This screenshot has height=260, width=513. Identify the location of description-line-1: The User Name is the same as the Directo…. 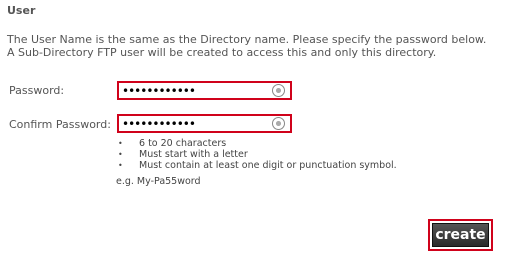
(247, 39).